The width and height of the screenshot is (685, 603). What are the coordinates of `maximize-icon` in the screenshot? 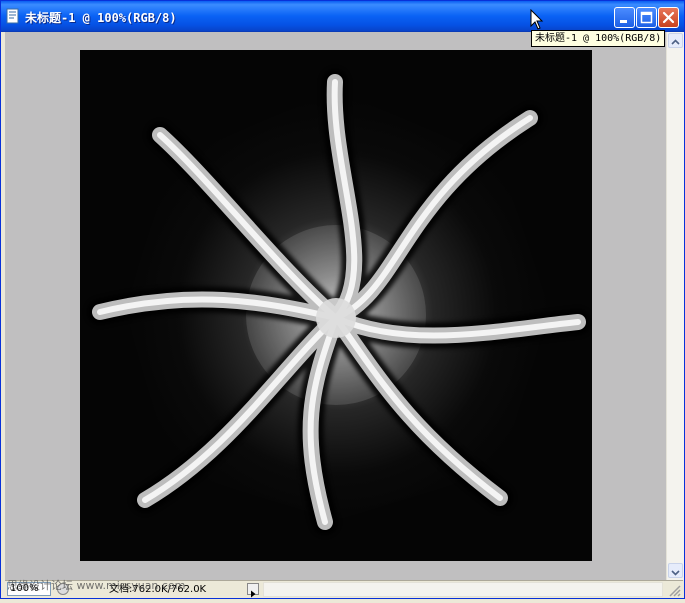 It's located at (646, 17).